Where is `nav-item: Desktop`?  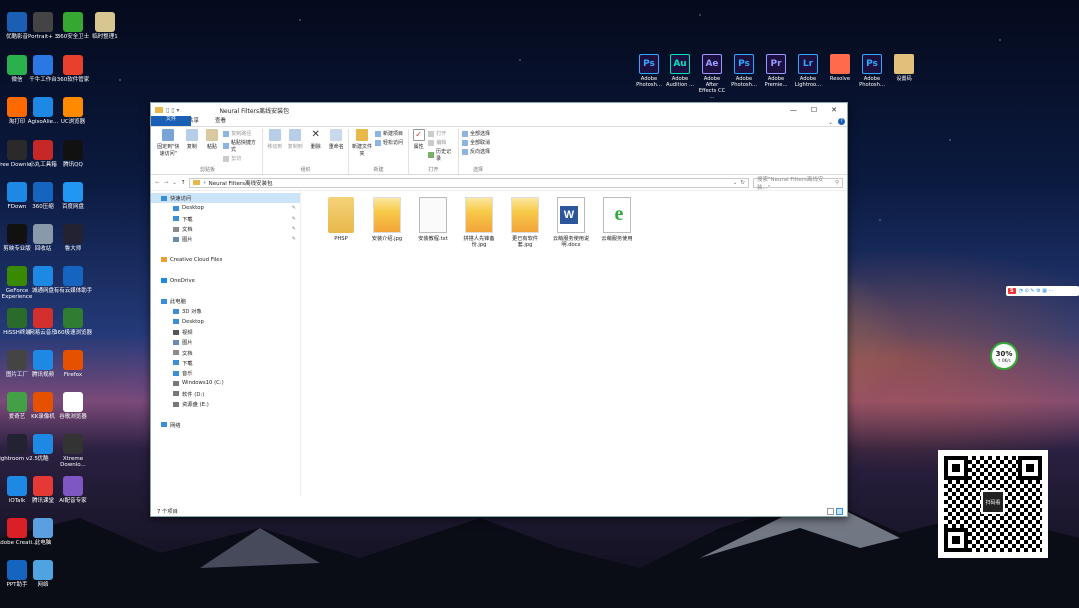
nav-item: Desktop is located at coordinates (225, 322).